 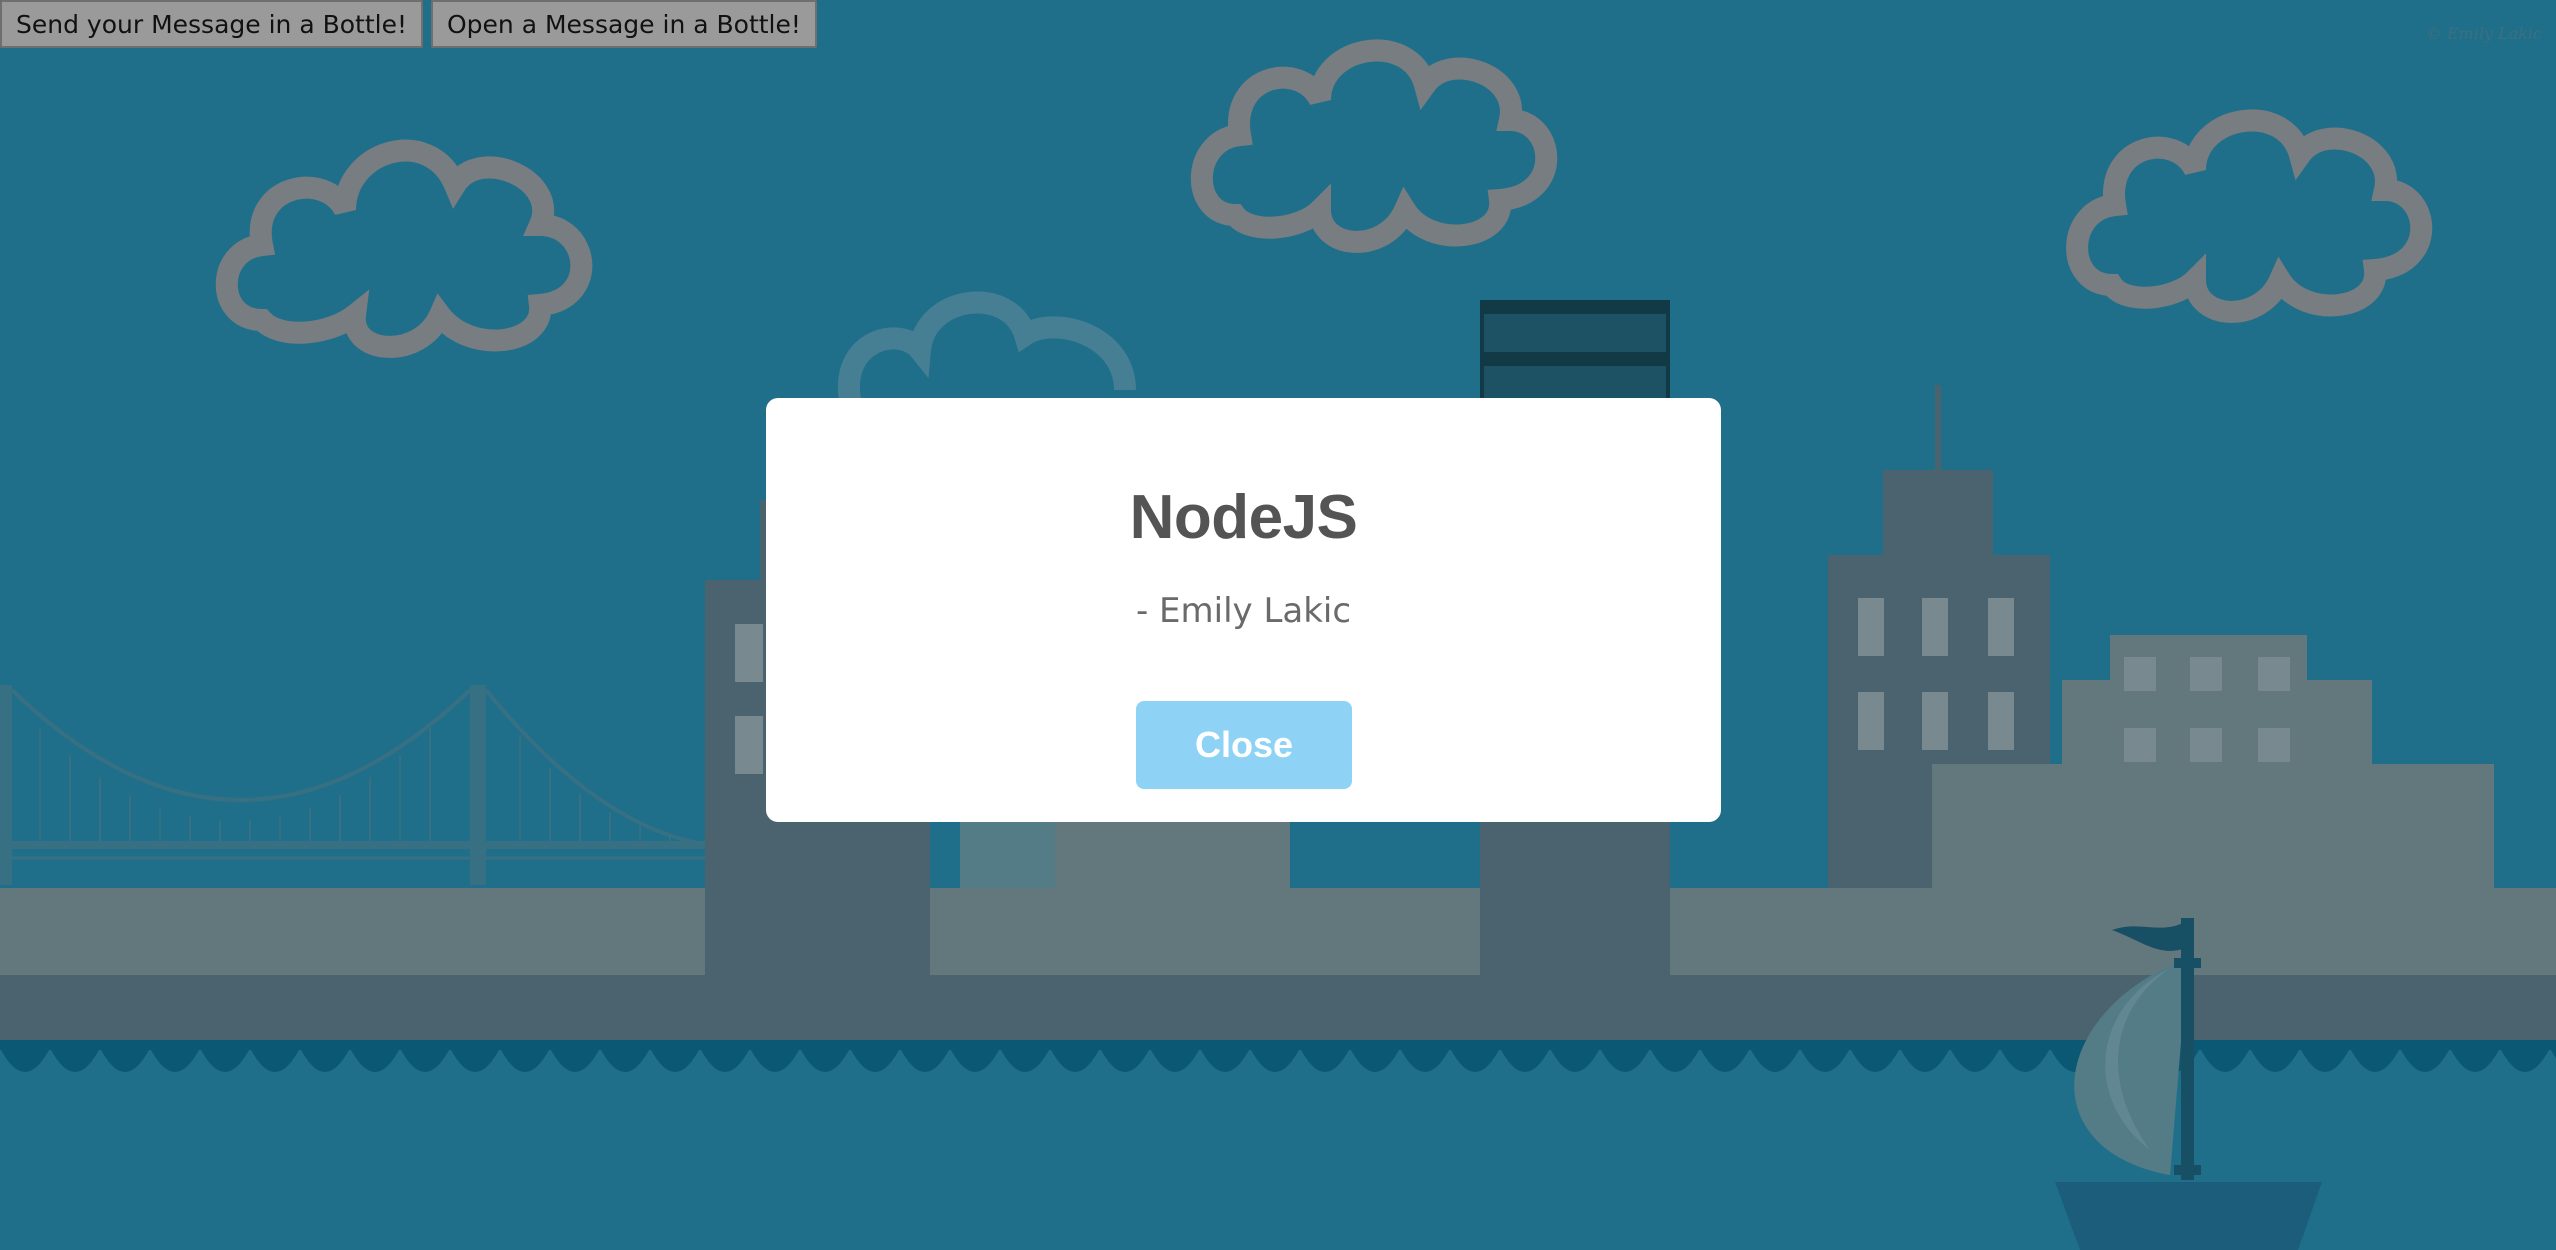 I want to click on open-message-button: Open a Message in a Bottle!, so click(x=624, y=24).